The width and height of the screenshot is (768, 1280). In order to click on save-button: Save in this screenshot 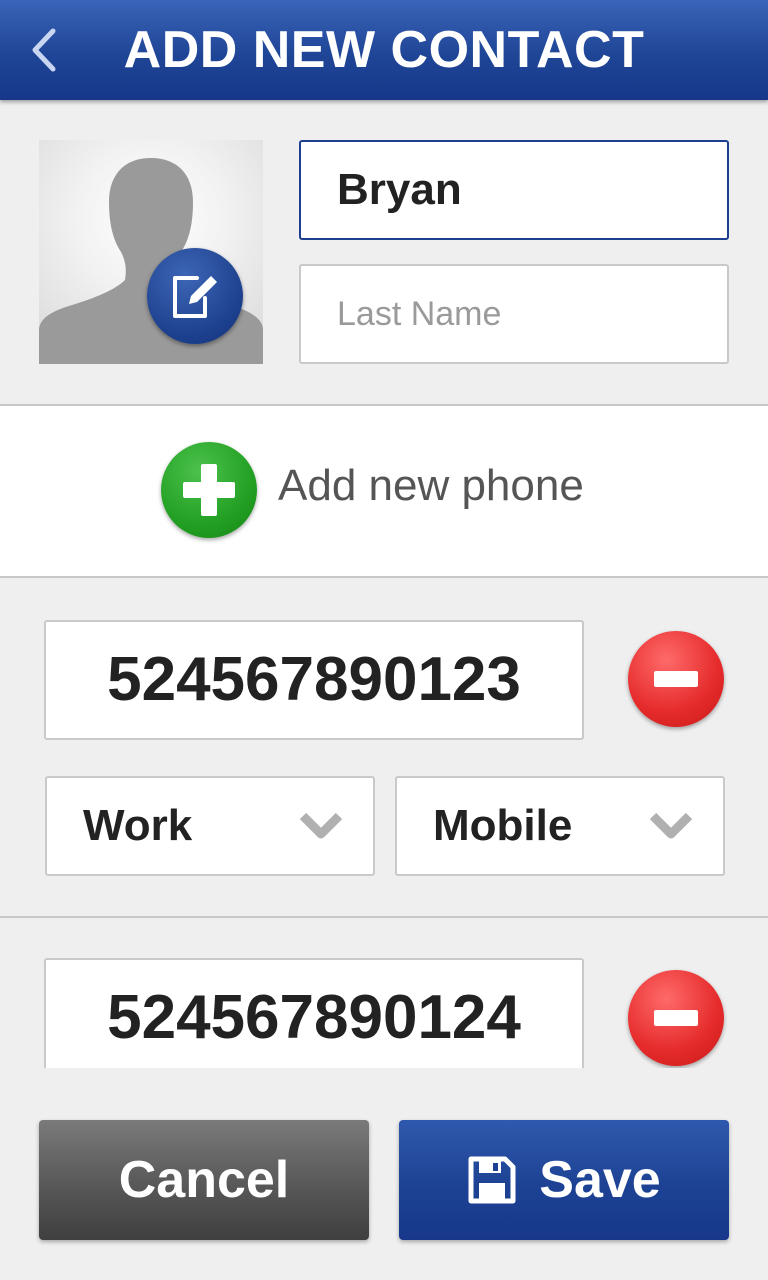, I will do `click(564, 1180)`.